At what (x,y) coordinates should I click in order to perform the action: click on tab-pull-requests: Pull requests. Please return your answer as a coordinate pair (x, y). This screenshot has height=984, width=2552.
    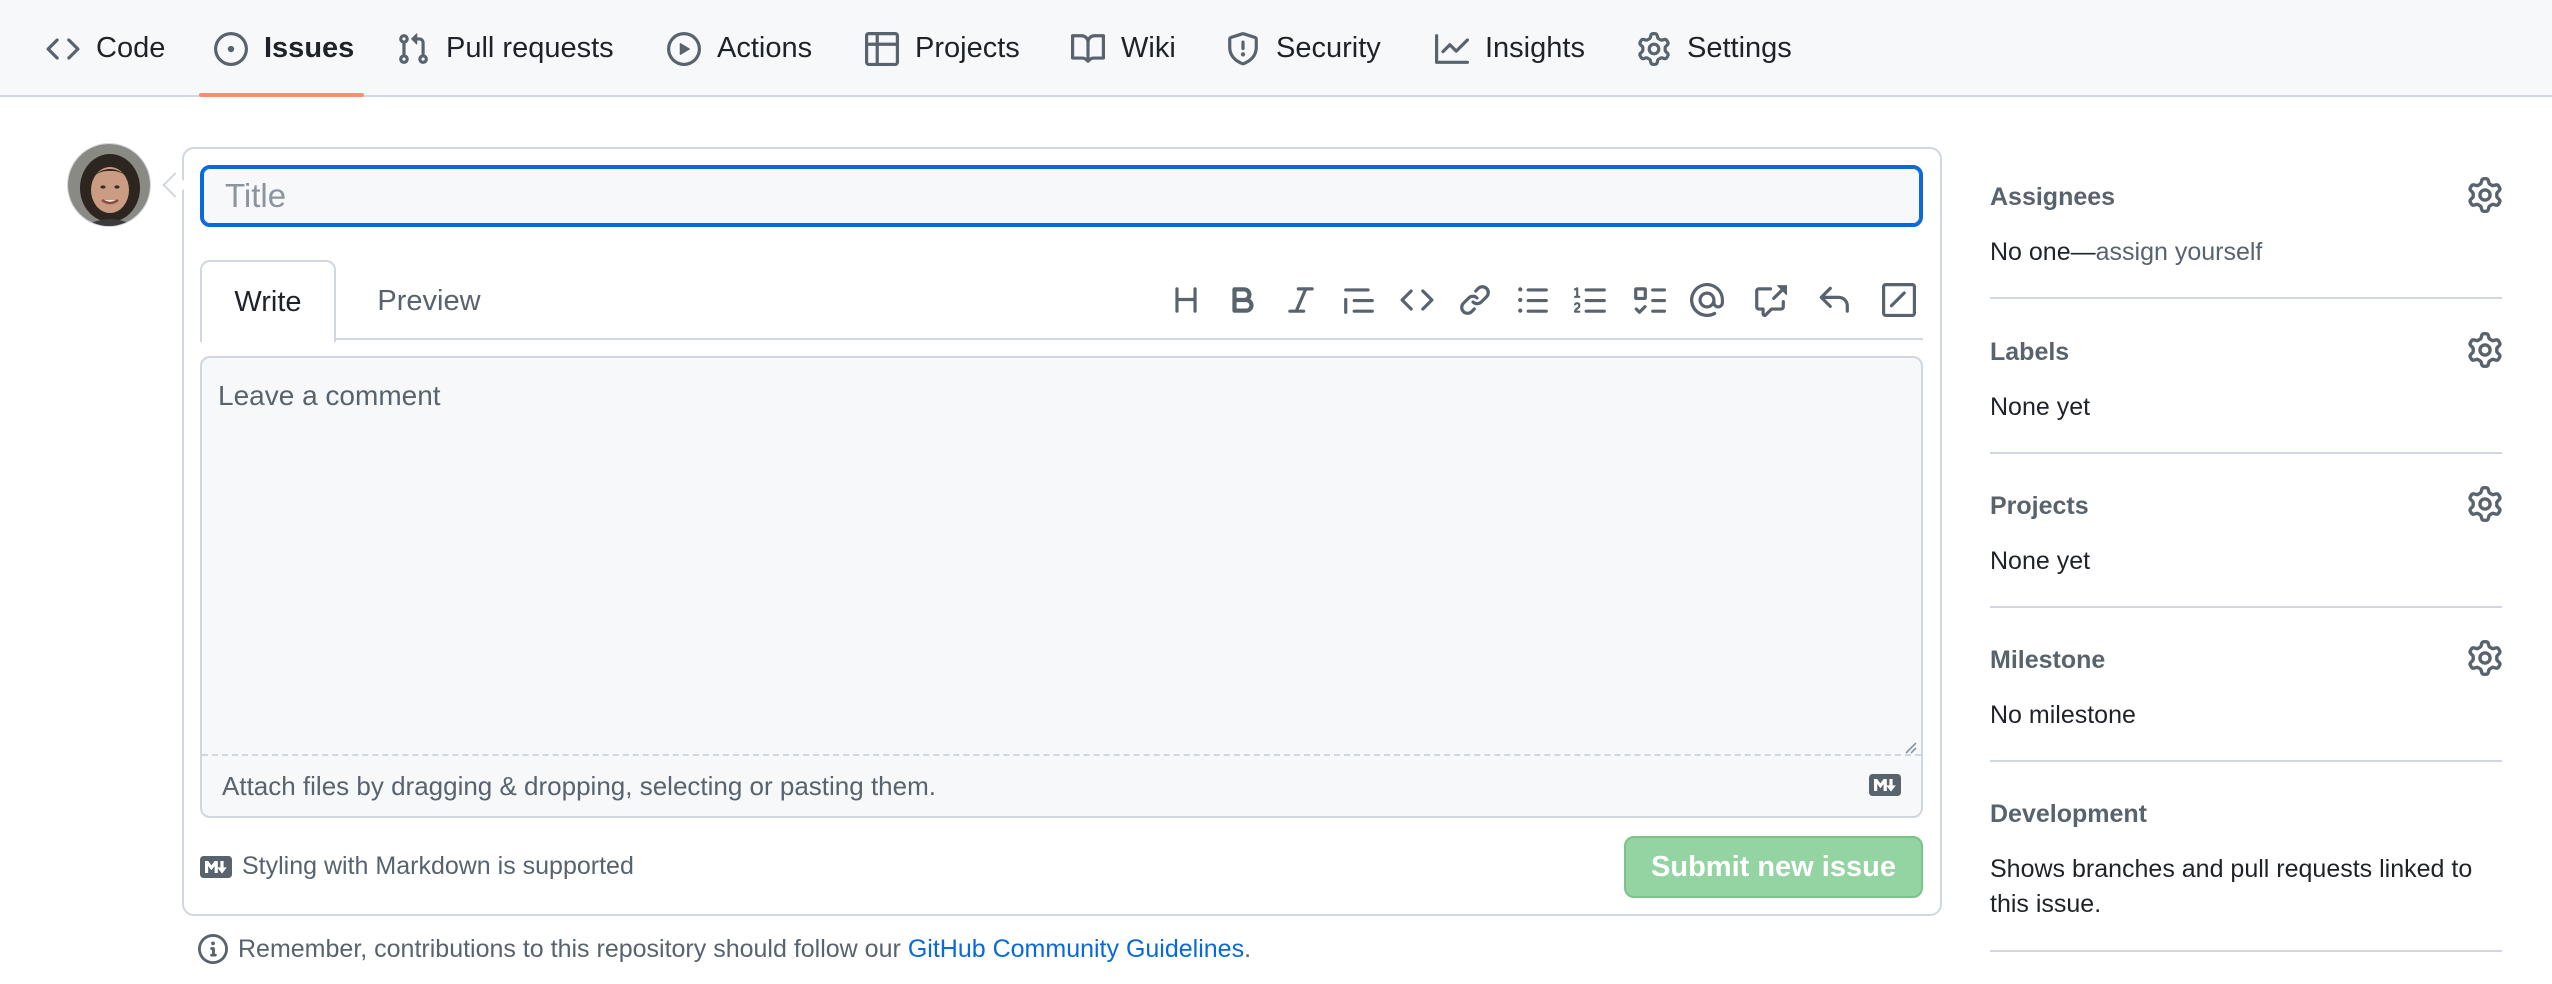
    Looking at the image, I should click on (505, 48).